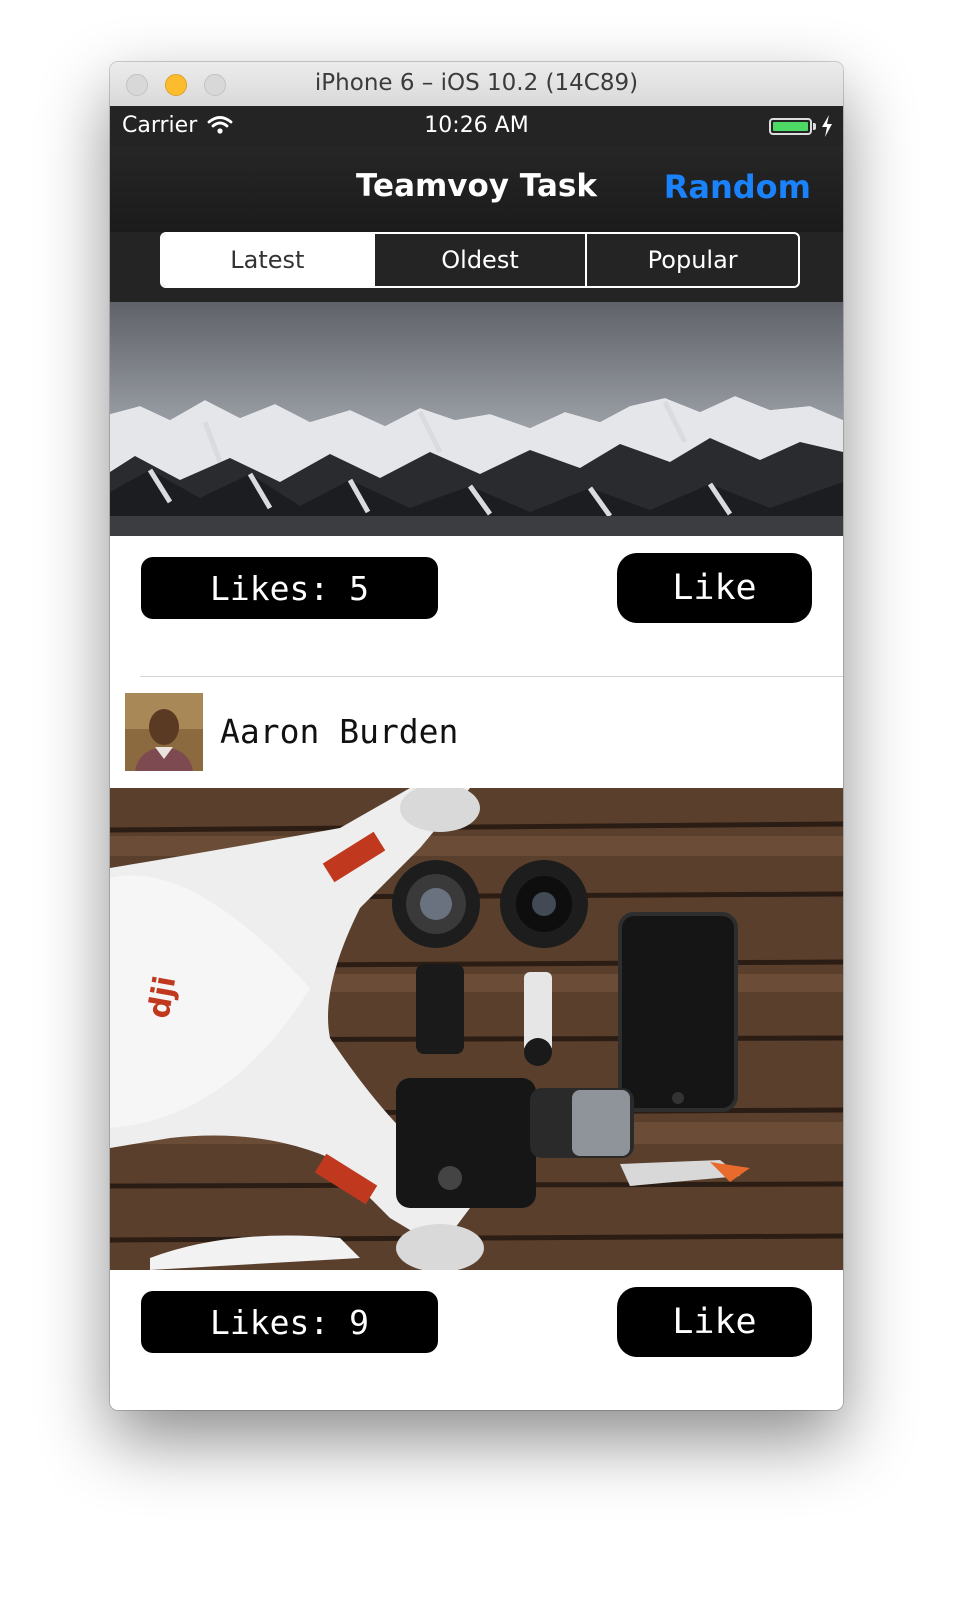 The width and height of the screenshot is (974, 1602). What do you see at coordinates (827, 126) in the screenshot?
I see `charging-bolt-icon` at bounding box center [827, 126].